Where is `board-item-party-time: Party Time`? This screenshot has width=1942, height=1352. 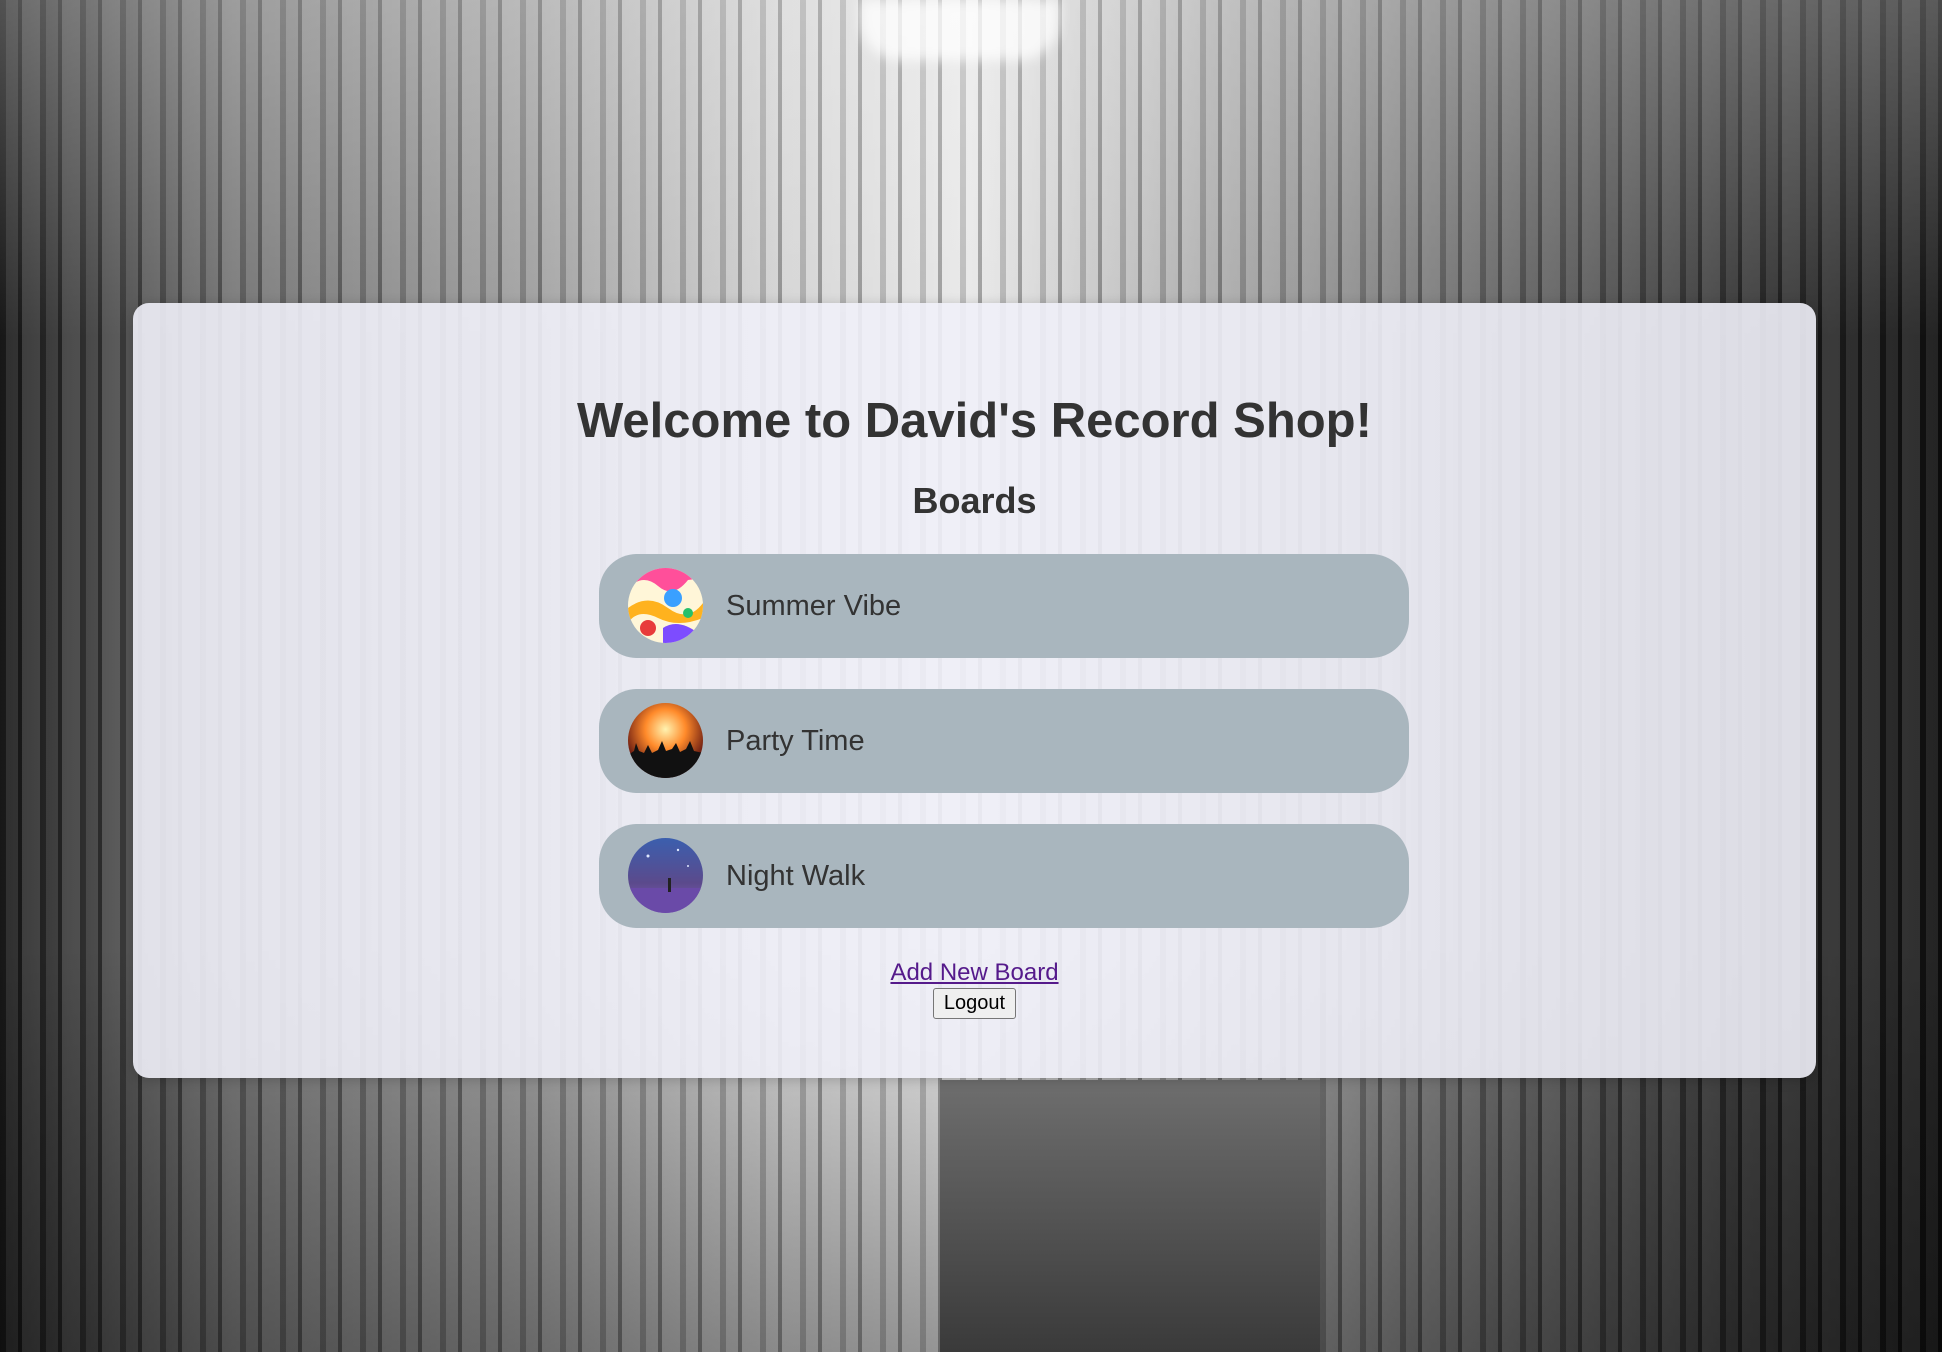 board-item-party-time: Party Time is located at coordinates (1004, 741).